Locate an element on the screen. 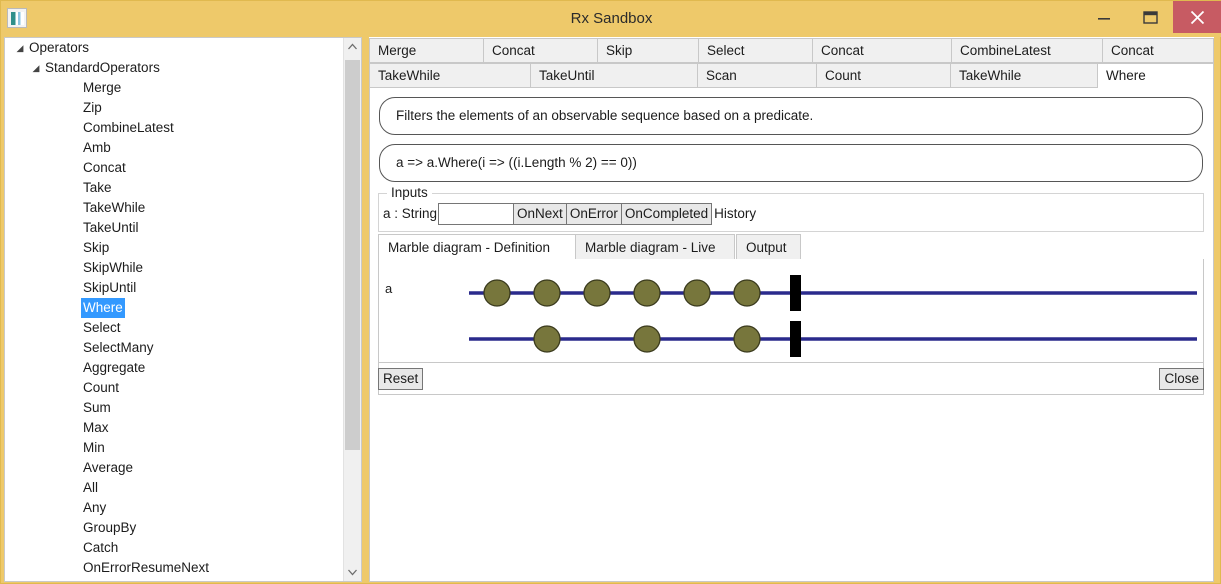 The image size is (1221, 584). tree-item-onerrorresumenext: OnErrorResumeNext is located at coordinates (183, 568).